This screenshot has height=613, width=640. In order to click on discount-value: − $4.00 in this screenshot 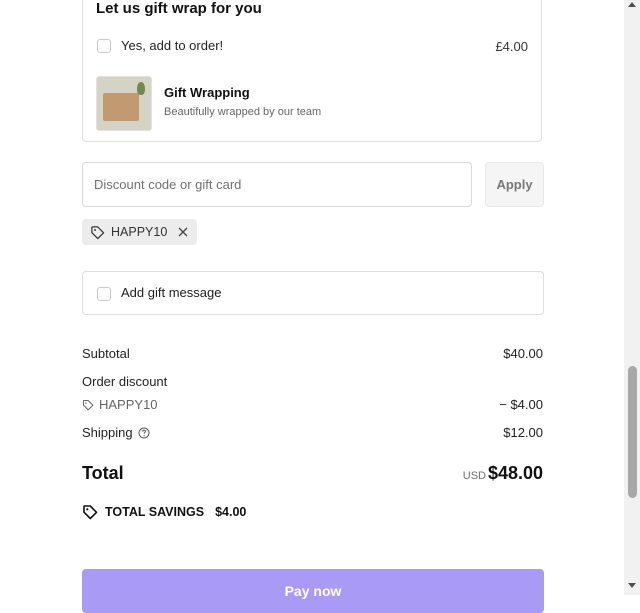, I will do `click(521, 404)`.